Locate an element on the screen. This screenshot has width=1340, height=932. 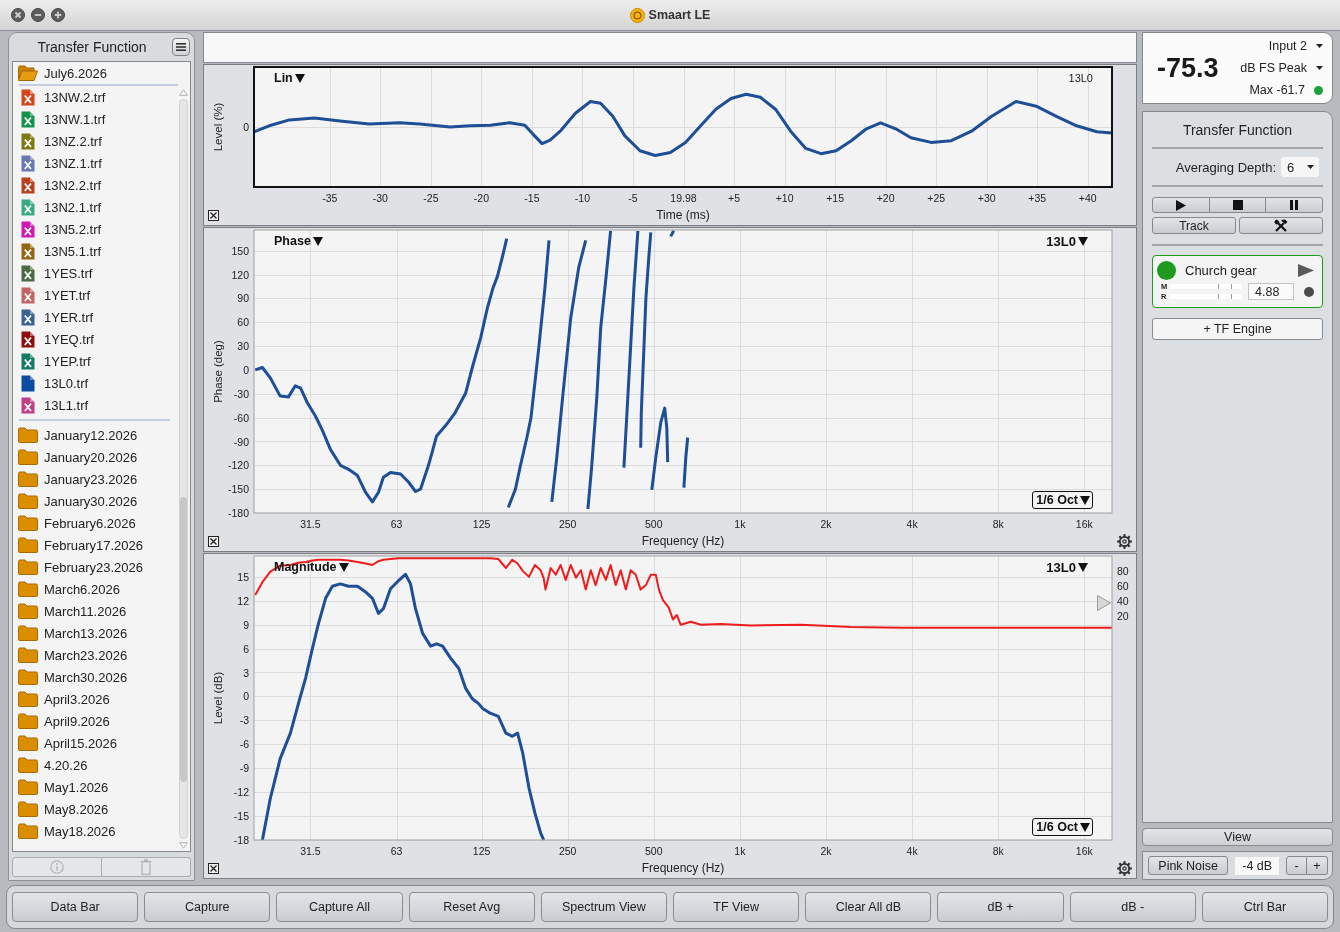
scale-selector: dB FS Peak is located at coordinates (1281, 68).